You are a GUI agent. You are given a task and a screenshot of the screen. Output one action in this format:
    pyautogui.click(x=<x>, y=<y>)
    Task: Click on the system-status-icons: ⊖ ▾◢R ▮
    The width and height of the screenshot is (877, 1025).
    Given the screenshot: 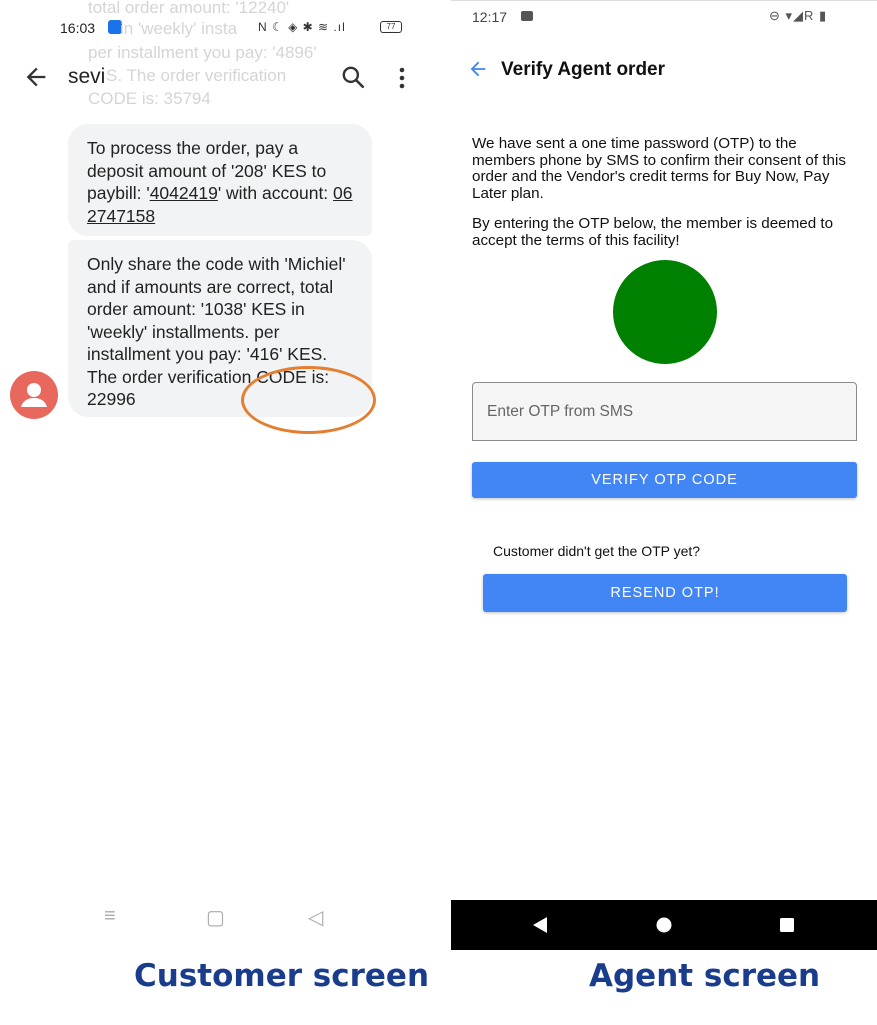 What is the action you would take?
    pyautogui.click(x=798, y=15)
    